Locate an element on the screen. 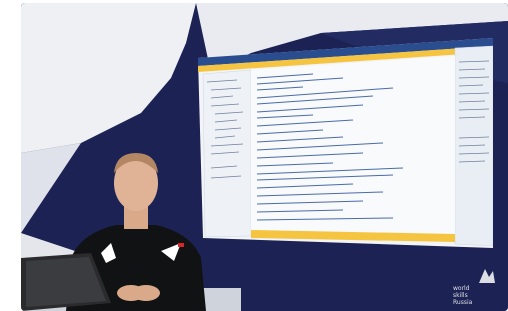  worldskills-logo-icon is located at coordinates (487, 276).